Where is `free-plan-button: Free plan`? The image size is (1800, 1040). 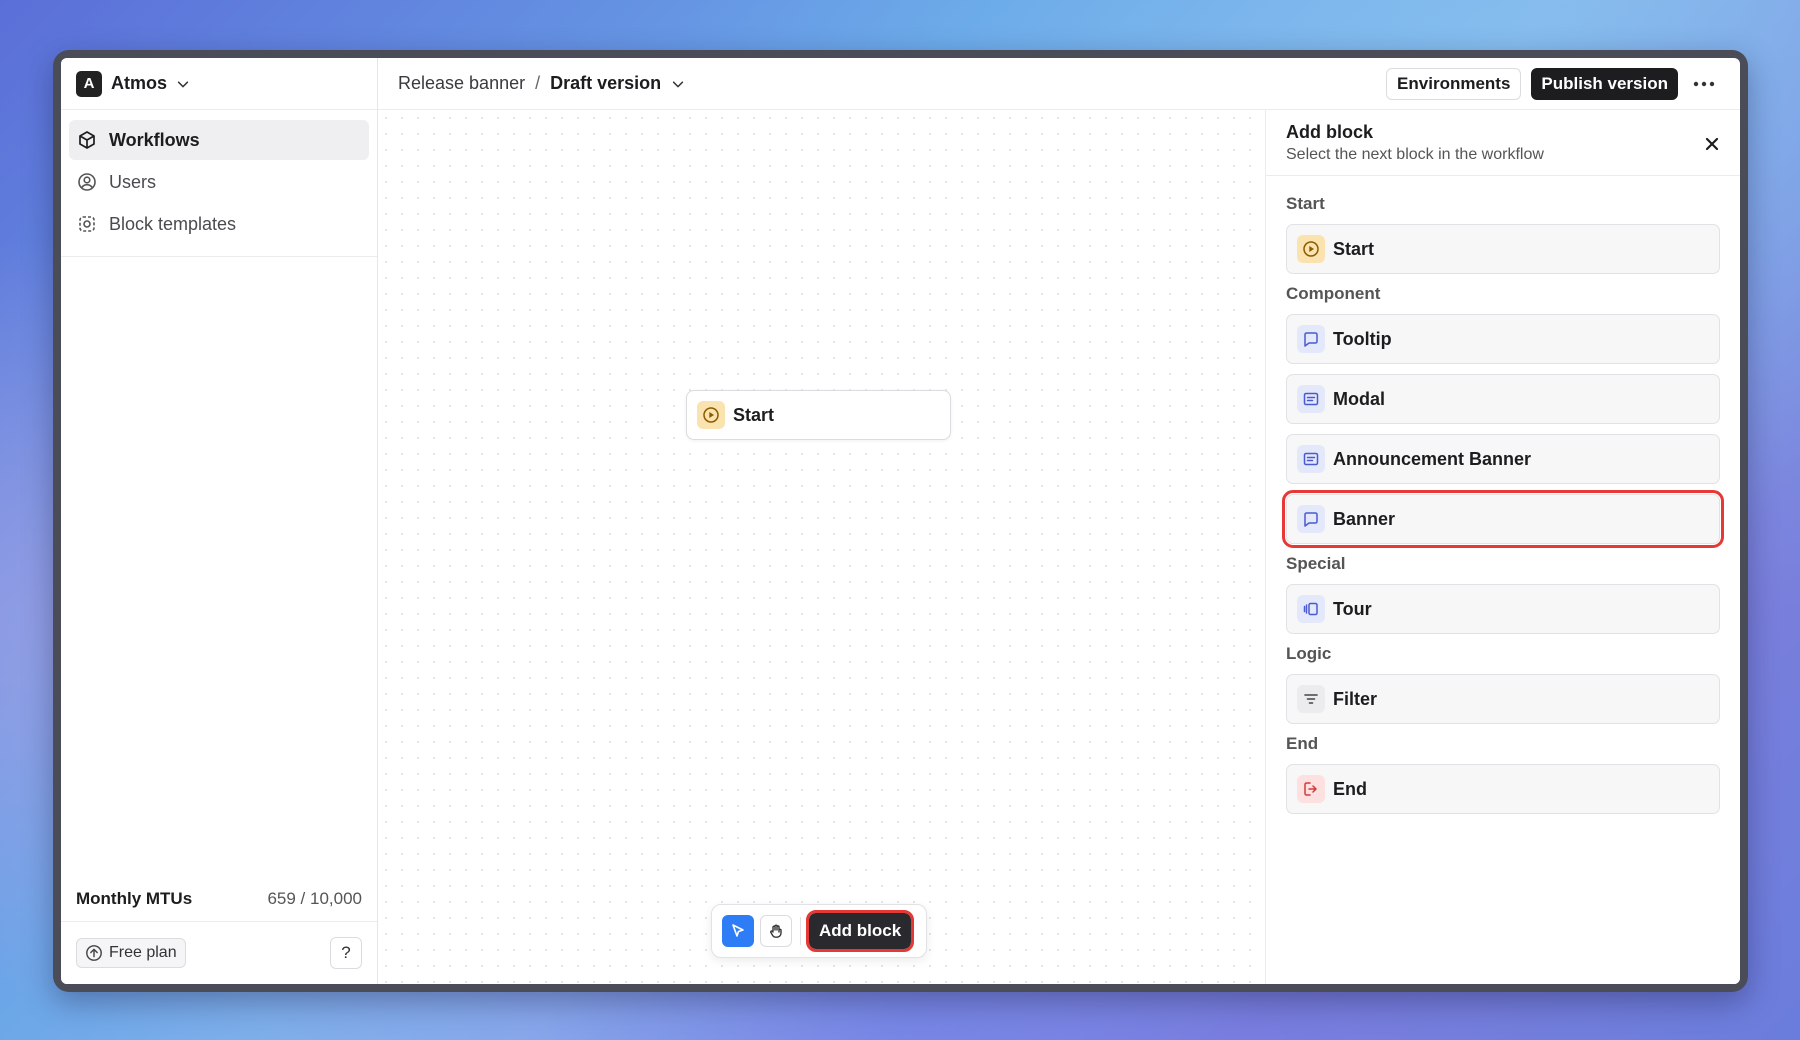
free-plan-button: Free plan is located at coordinates (131, 953).